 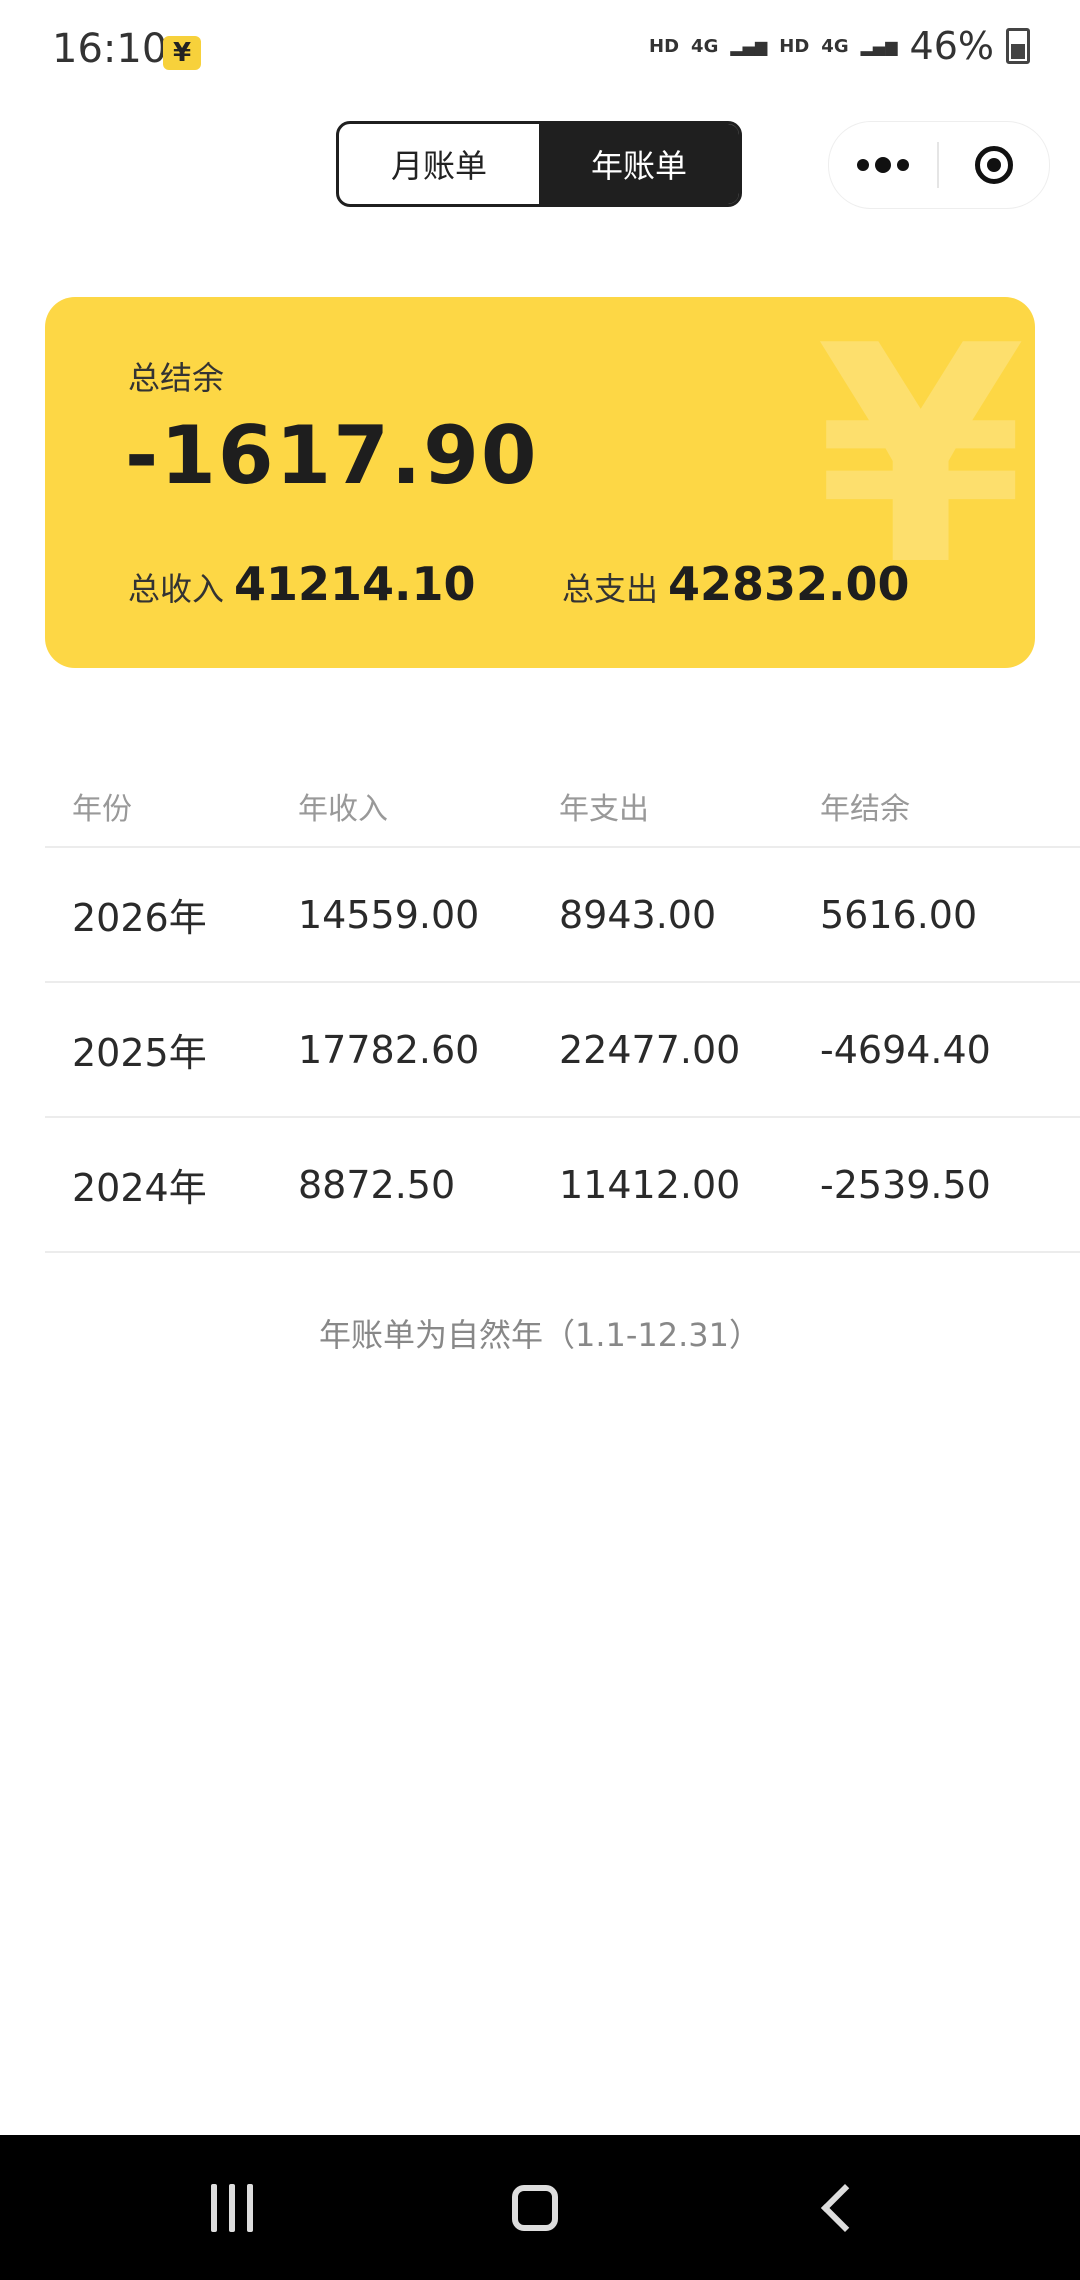 What do you see at coordinates (232, 2207) in the screenshot?
I see `recents-icon` at bounding box center [232, 2207].